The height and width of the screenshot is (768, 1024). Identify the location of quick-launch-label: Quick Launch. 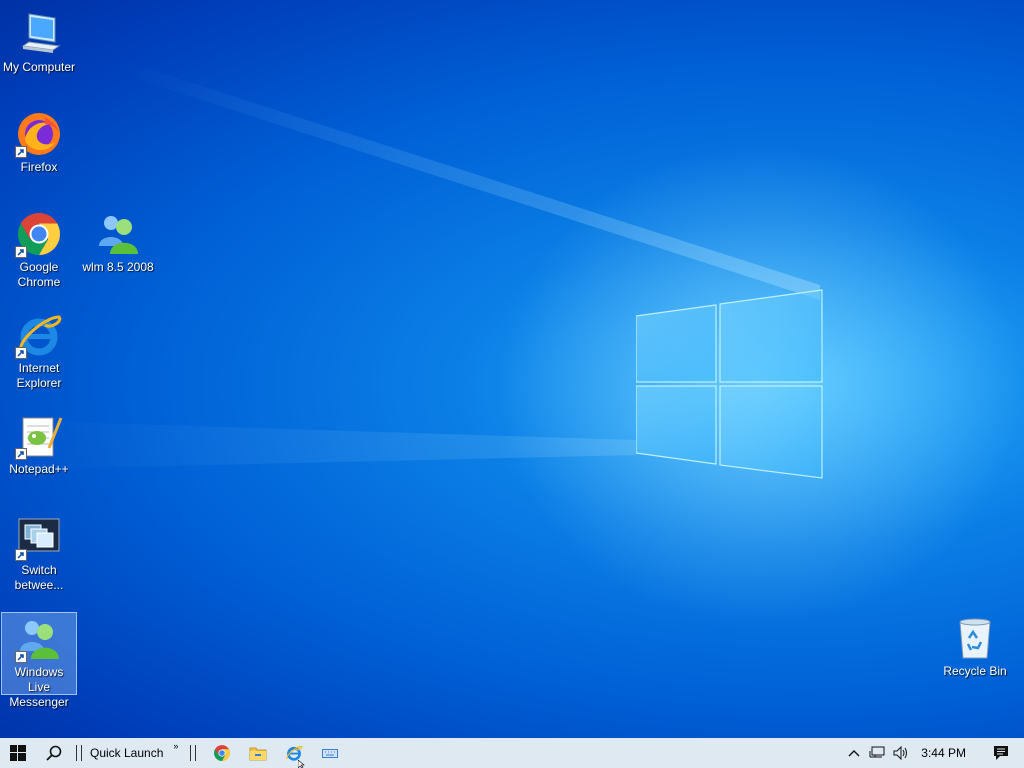
(127, 753).